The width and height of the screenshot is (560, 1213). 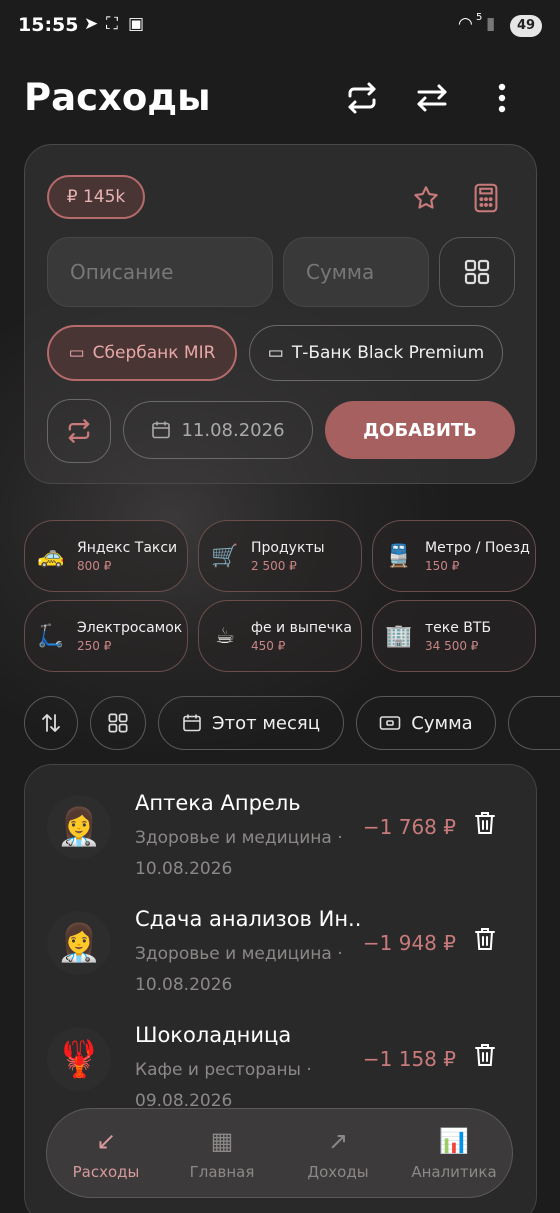 I want to click on transaction-title: Шоколадница, so click(x=213, y=1035).